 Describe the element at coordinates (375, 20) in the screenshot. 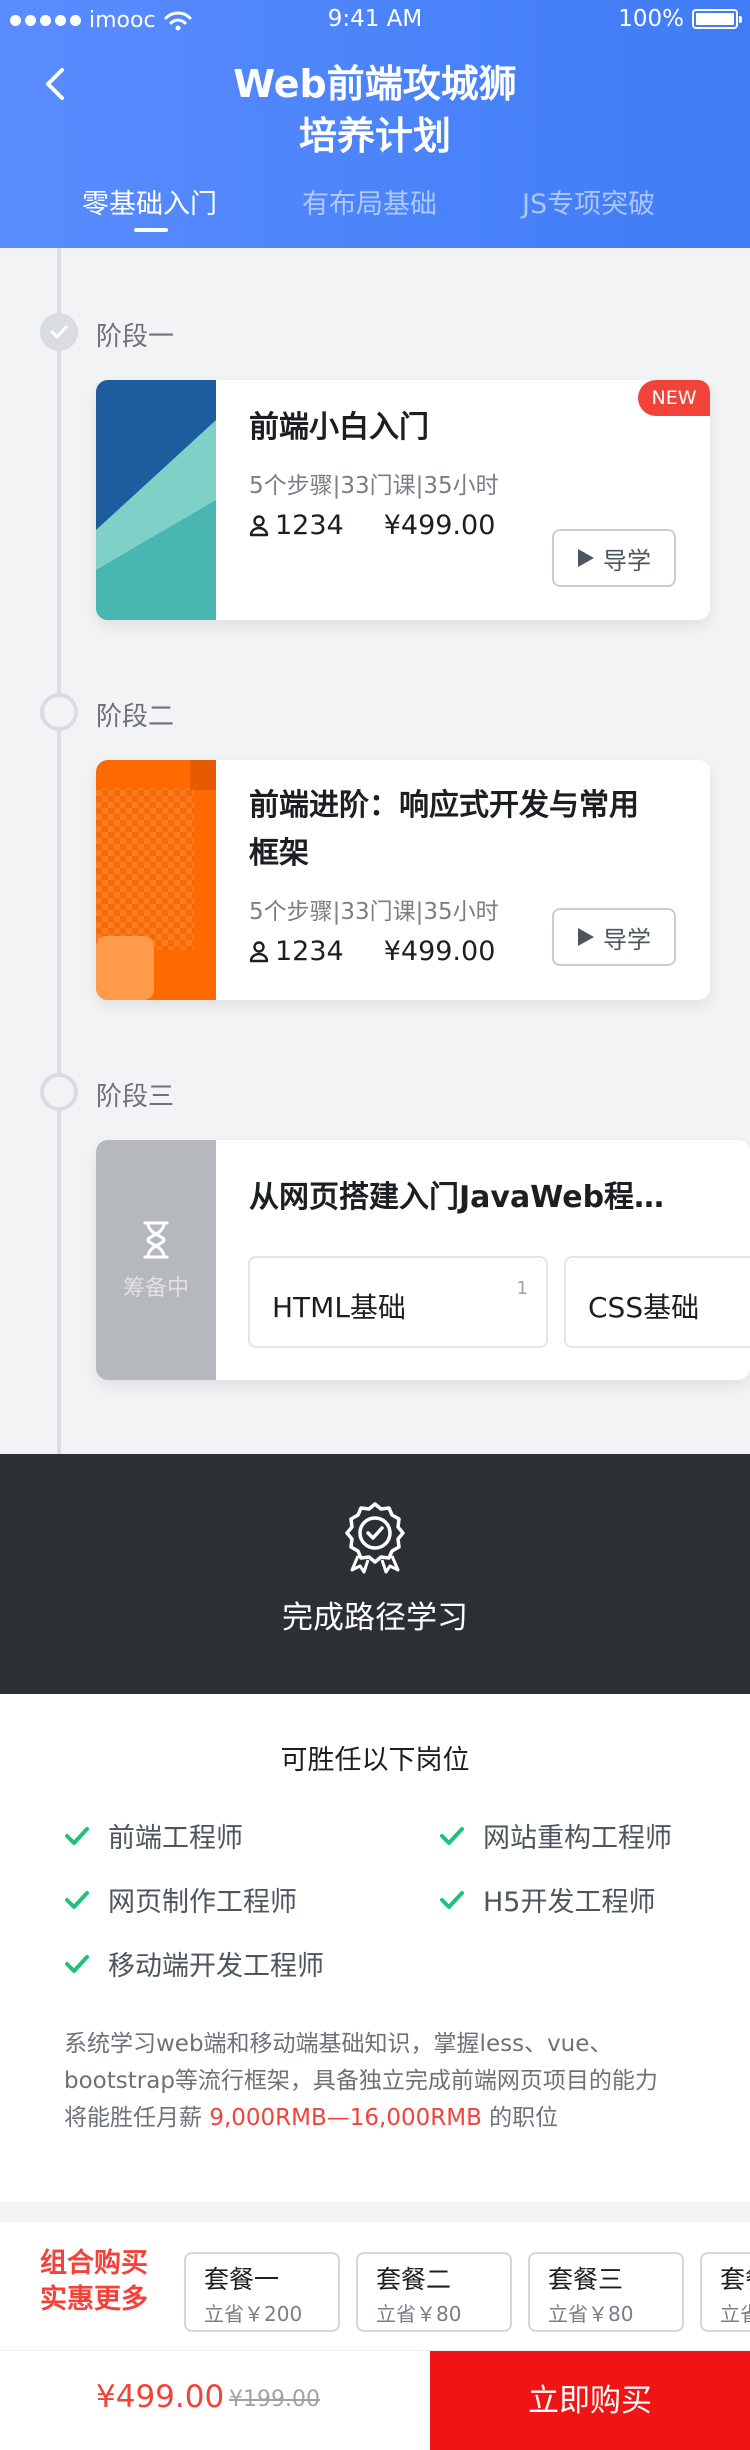

I see `status-bar: imooc 9:41 AM 100%` at that location.